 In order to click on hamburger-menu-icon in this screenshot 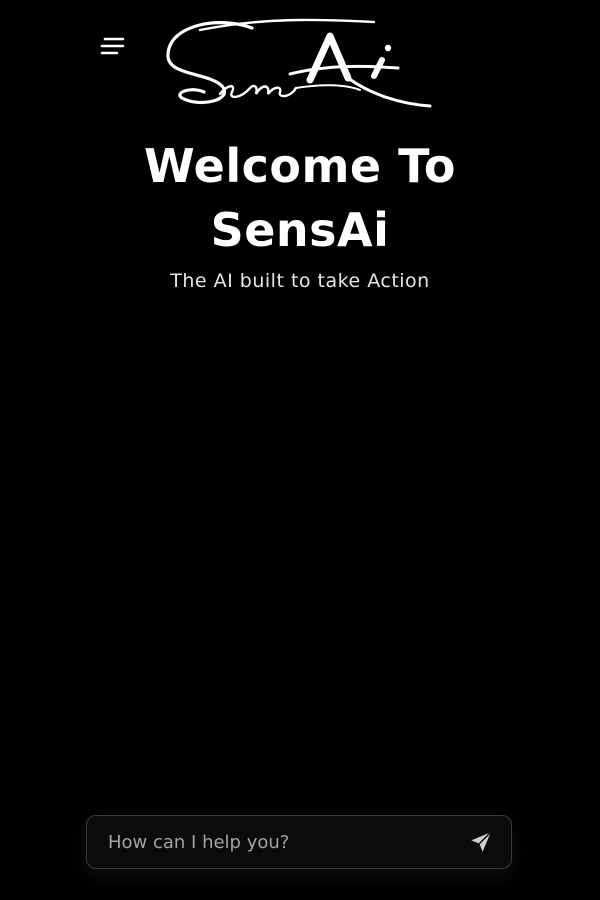, I will do `click(112, 46)`.